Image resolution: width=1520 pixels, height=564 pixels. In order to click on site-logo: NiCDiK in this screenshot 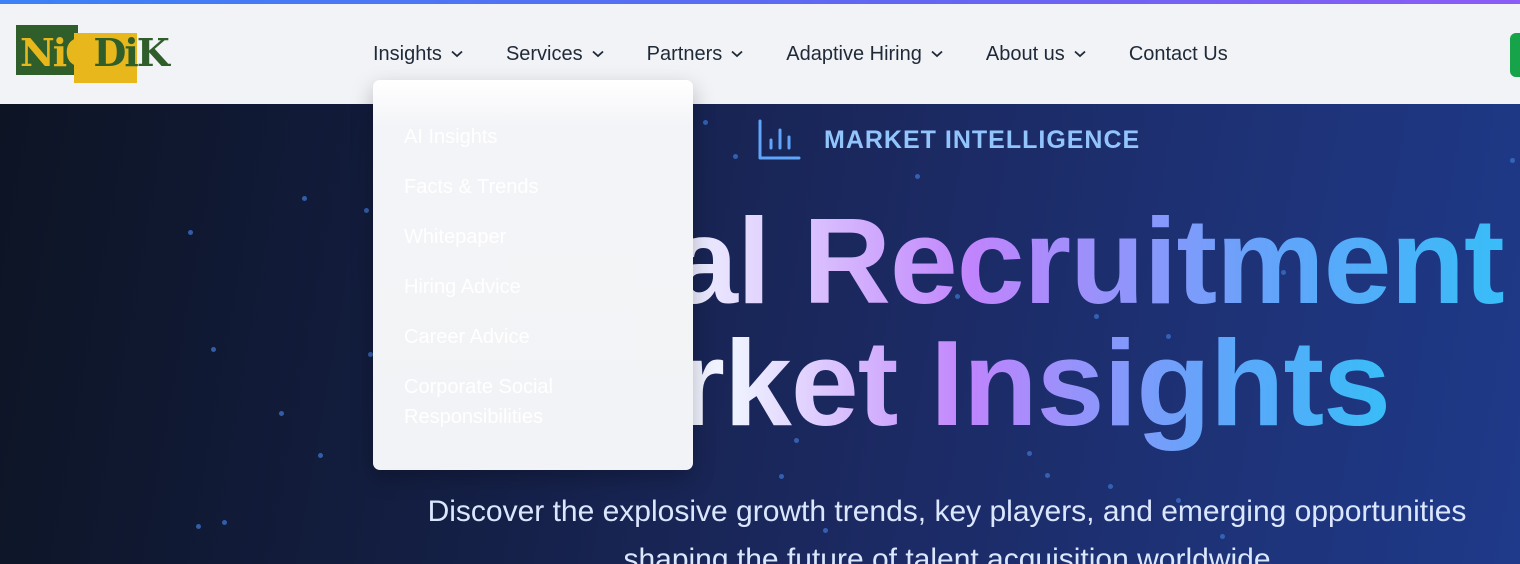, I will do `click(93, 54)`.